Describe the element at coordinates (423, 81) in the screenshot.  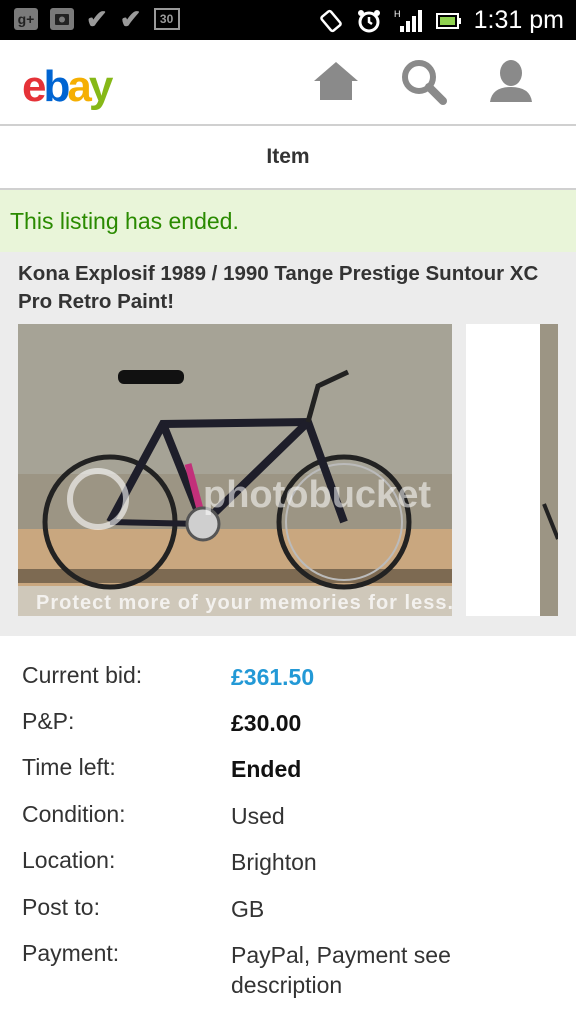
I see `search-icon` at that location.